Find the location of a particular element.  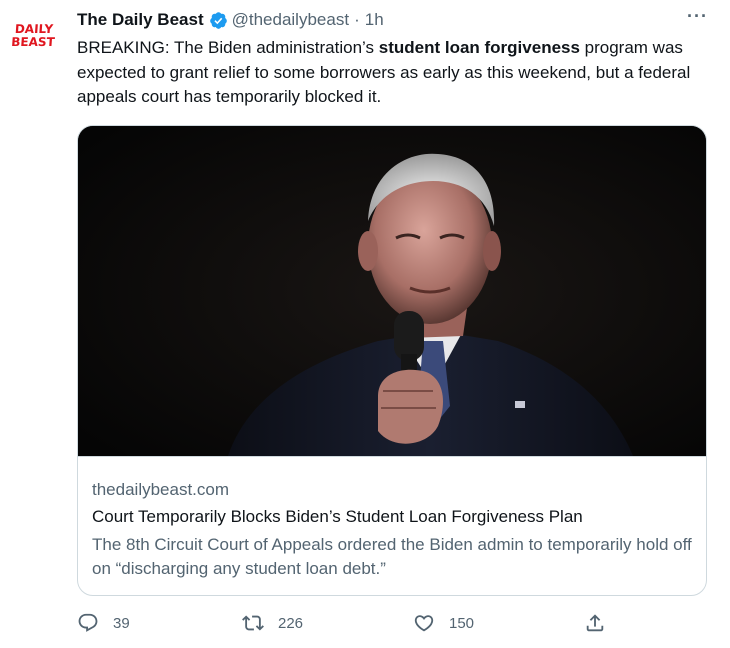

avatar-line-2: BEAST is located at coordinates (33, 41).